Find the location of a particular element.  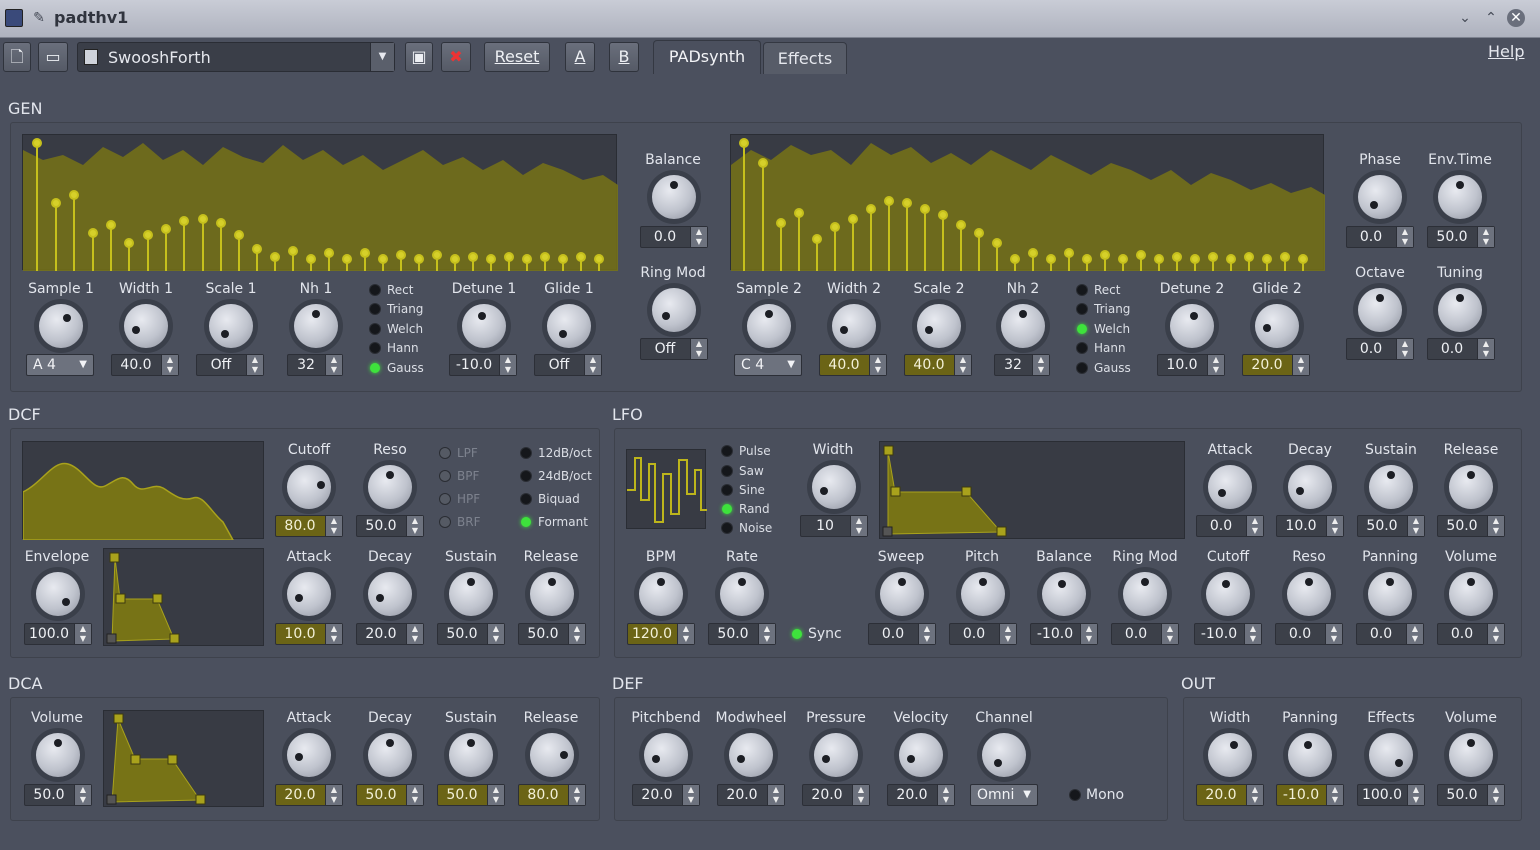

out-width-spin: 20.0 ▲ ▼ is located at coordinates (1230, 795).